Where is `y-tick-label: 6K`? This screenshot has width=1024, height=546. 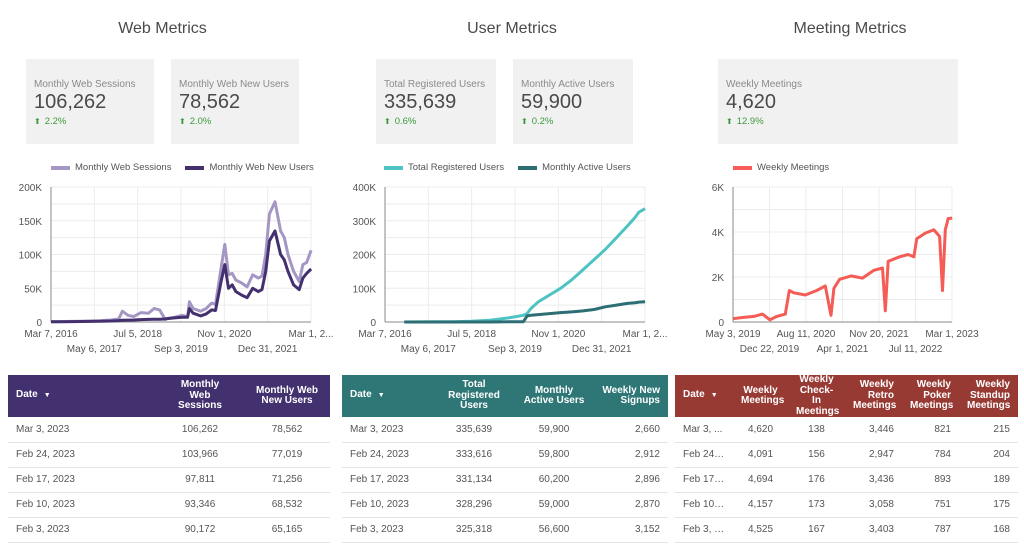
y-tick-label: 6K is located at coordinates (718, 188).